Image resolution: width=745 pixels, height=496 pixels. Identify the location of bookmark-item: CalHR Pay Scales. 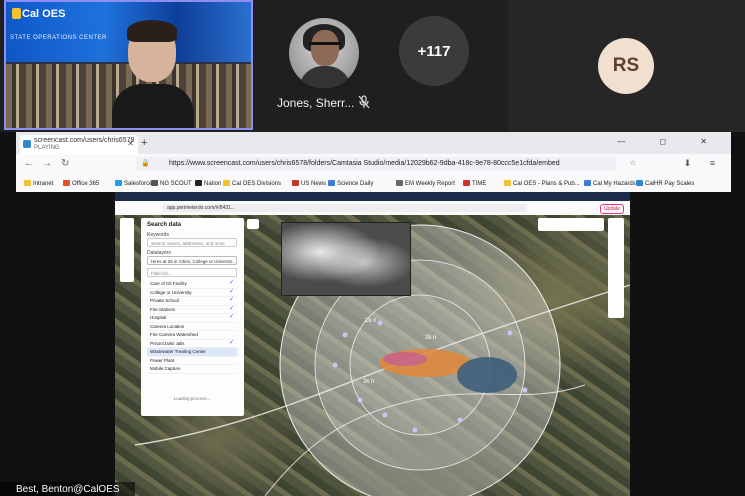
(665, 183).